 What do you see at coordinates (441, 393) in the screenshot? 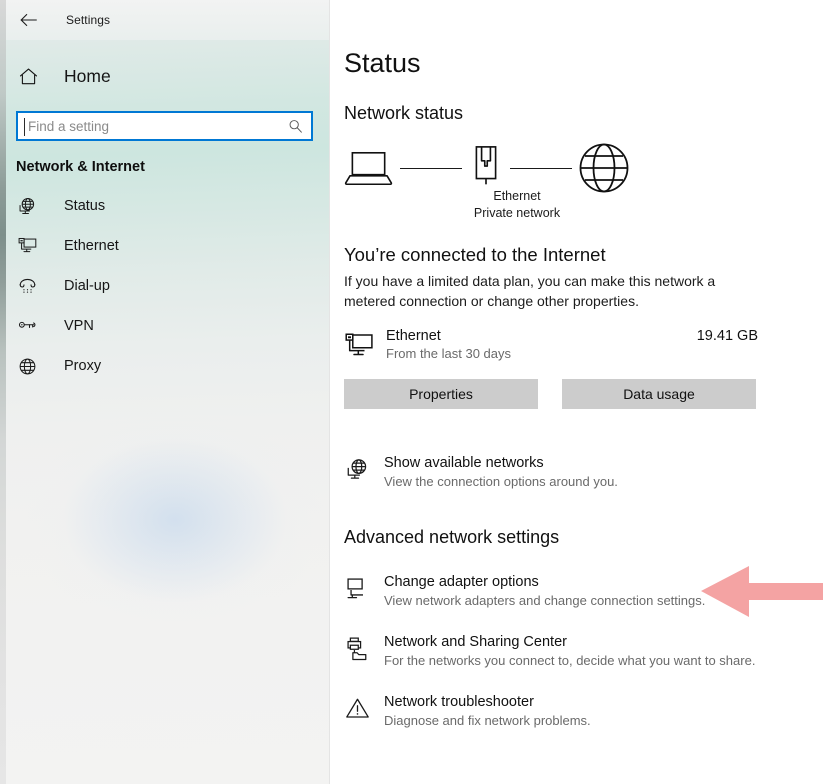
I see `properties-button: Properties` at bounding box center [441, 393].